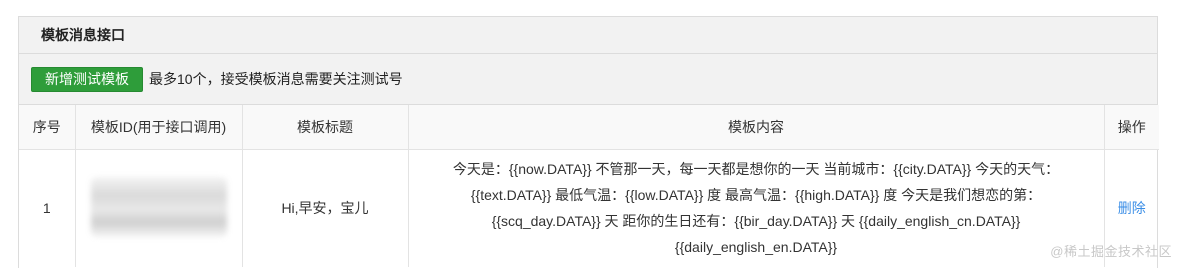  Describe the element at coordinates (325, 127) in the screenshot. I see `header-template-title: 模板标题` at that location.